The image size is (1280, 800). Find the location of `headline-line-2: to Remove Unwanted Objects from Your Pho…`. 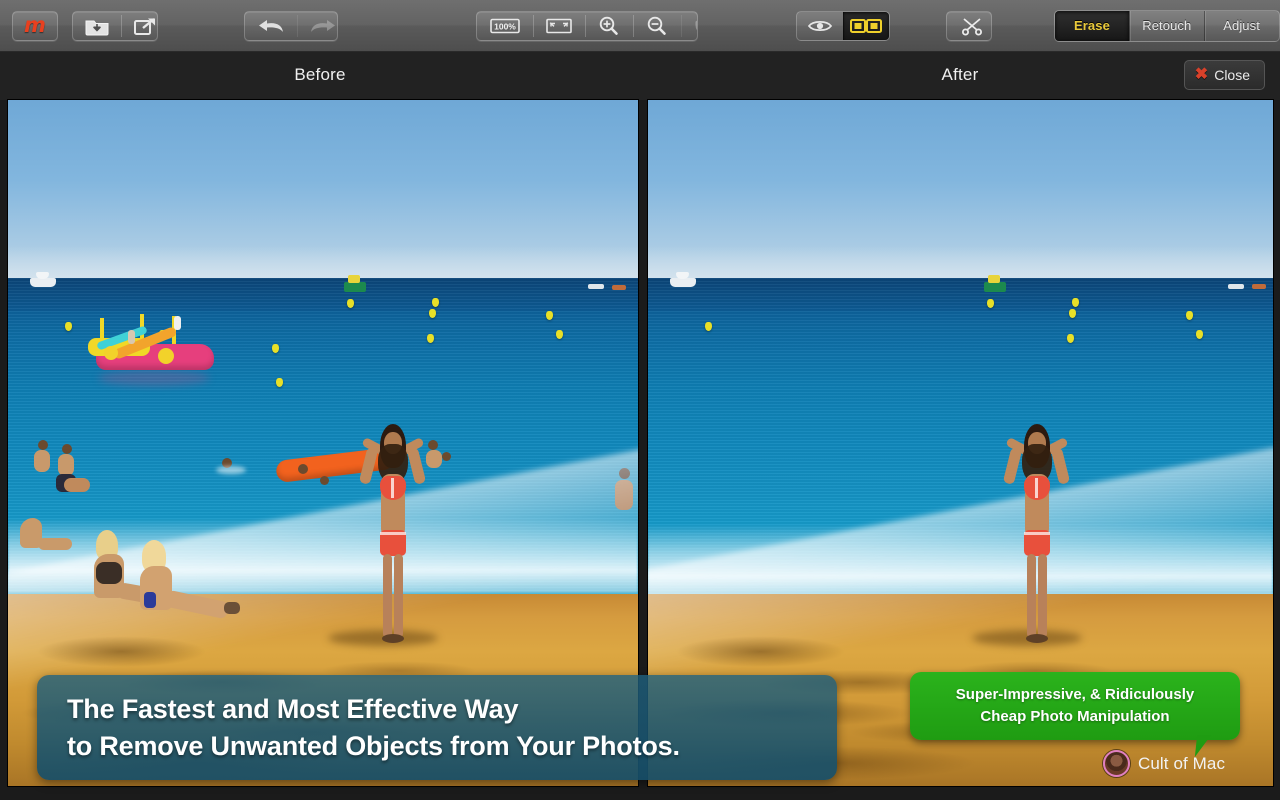

headline-line-2: to Remove Unwanted Objects from Your Pho… is located at coordinates (373, 746).